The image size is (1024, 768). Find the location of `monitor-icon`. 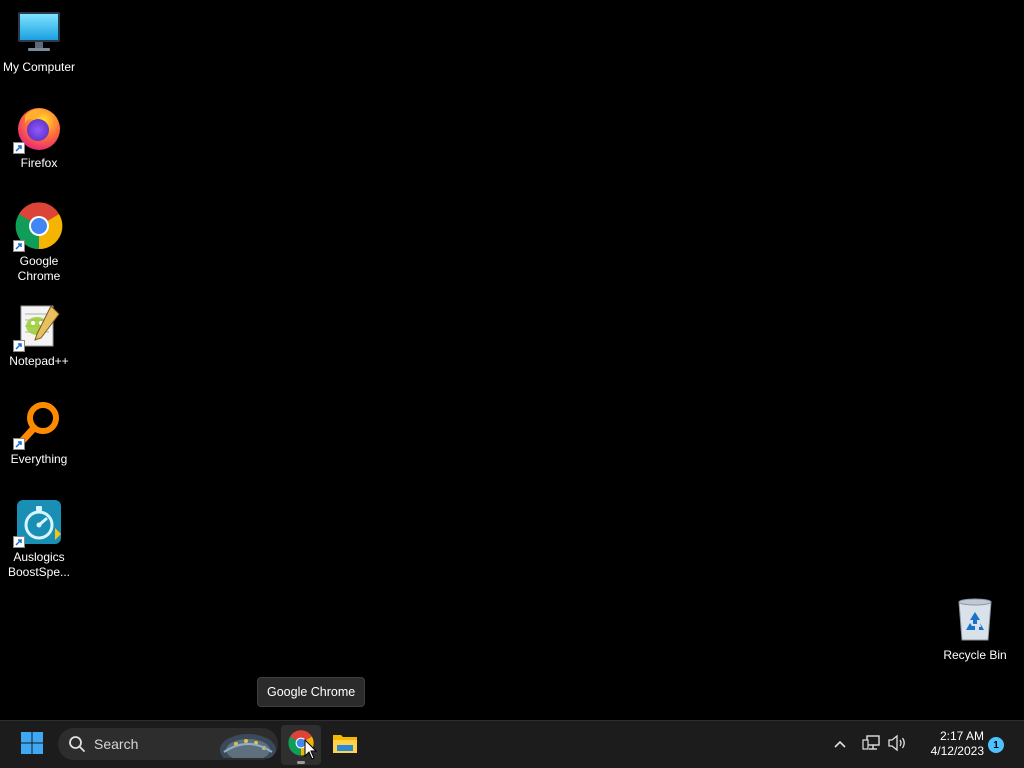

monitor-icon is located at coordinates (39, 32).